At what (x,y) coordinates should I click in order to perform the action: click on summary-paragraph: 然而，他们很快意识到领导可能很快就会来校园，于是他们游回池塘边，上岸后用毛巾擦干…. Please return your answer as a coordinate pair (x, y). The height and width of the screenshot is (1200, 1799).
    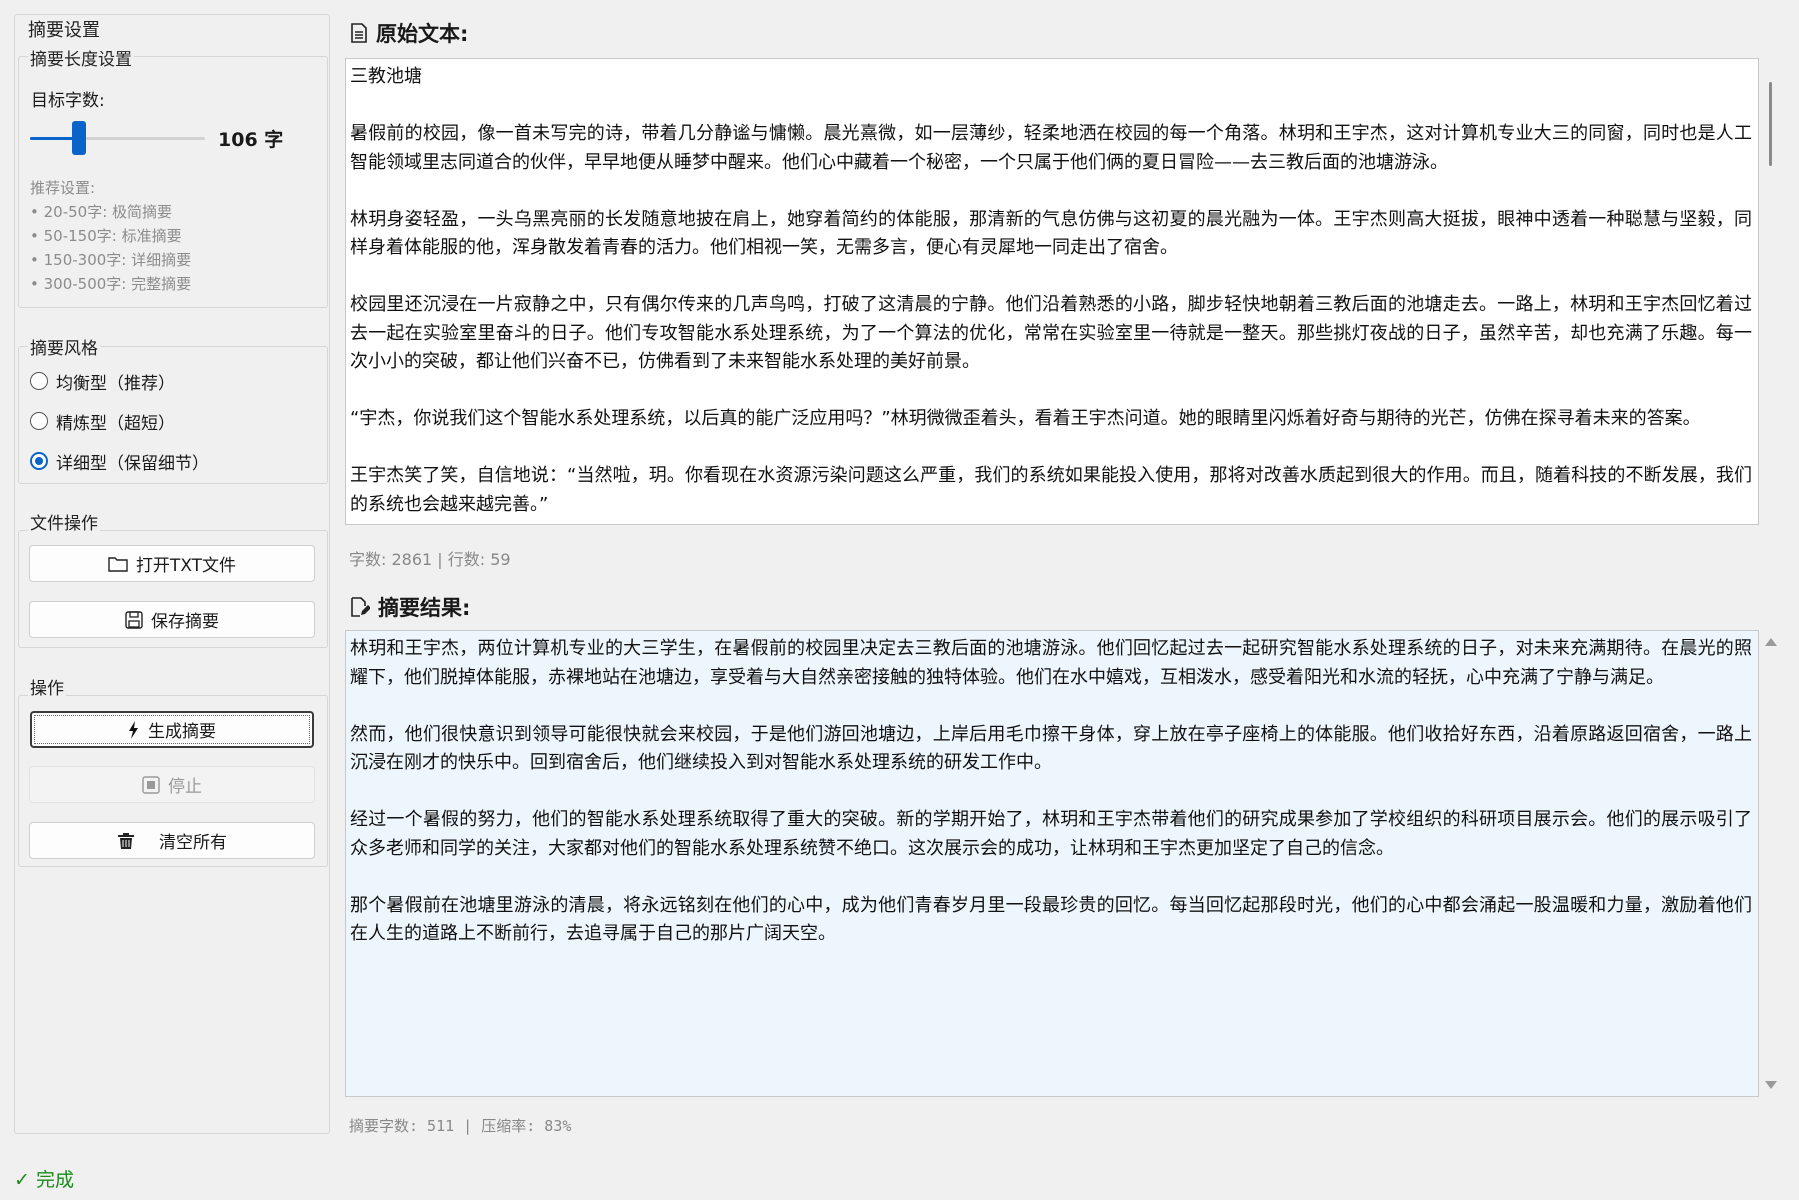
    Looking at the image, I should click on (1051, 748).